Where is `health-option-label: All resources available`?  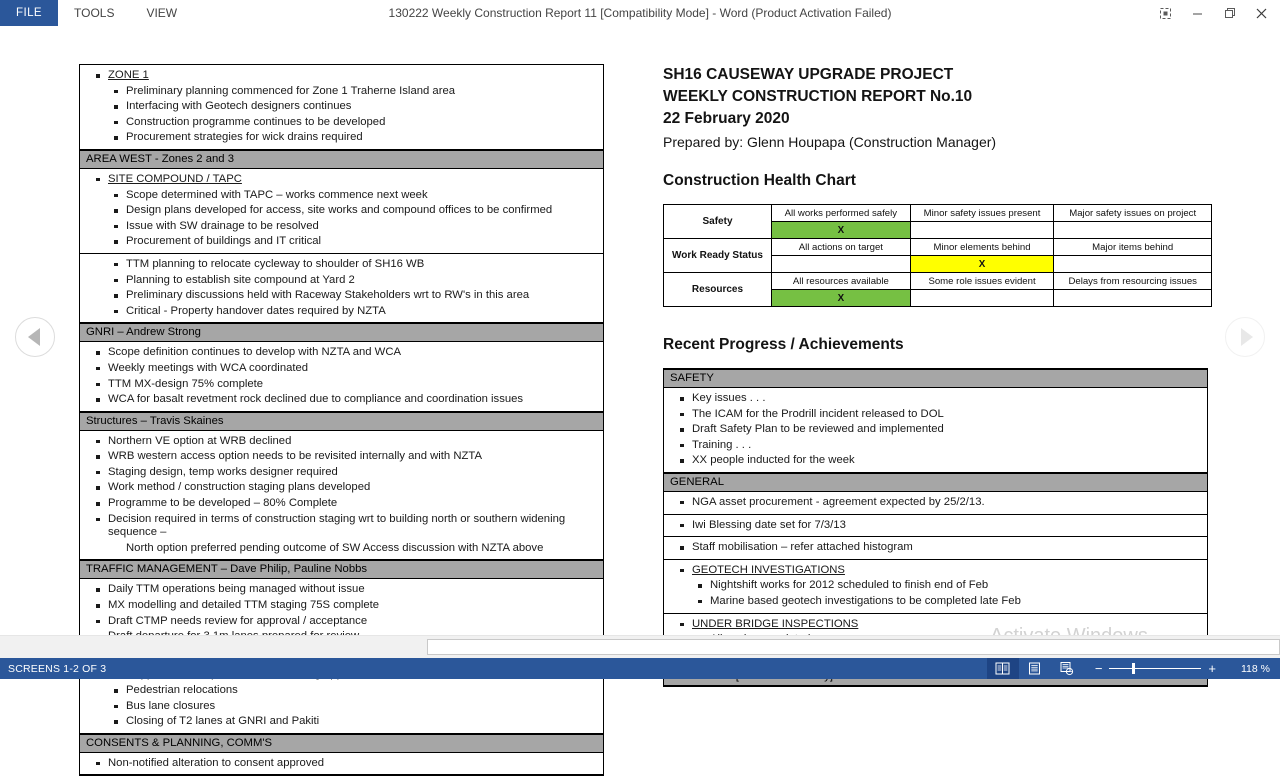 health-option-label: All resources available is located at coordinates (841, 281).